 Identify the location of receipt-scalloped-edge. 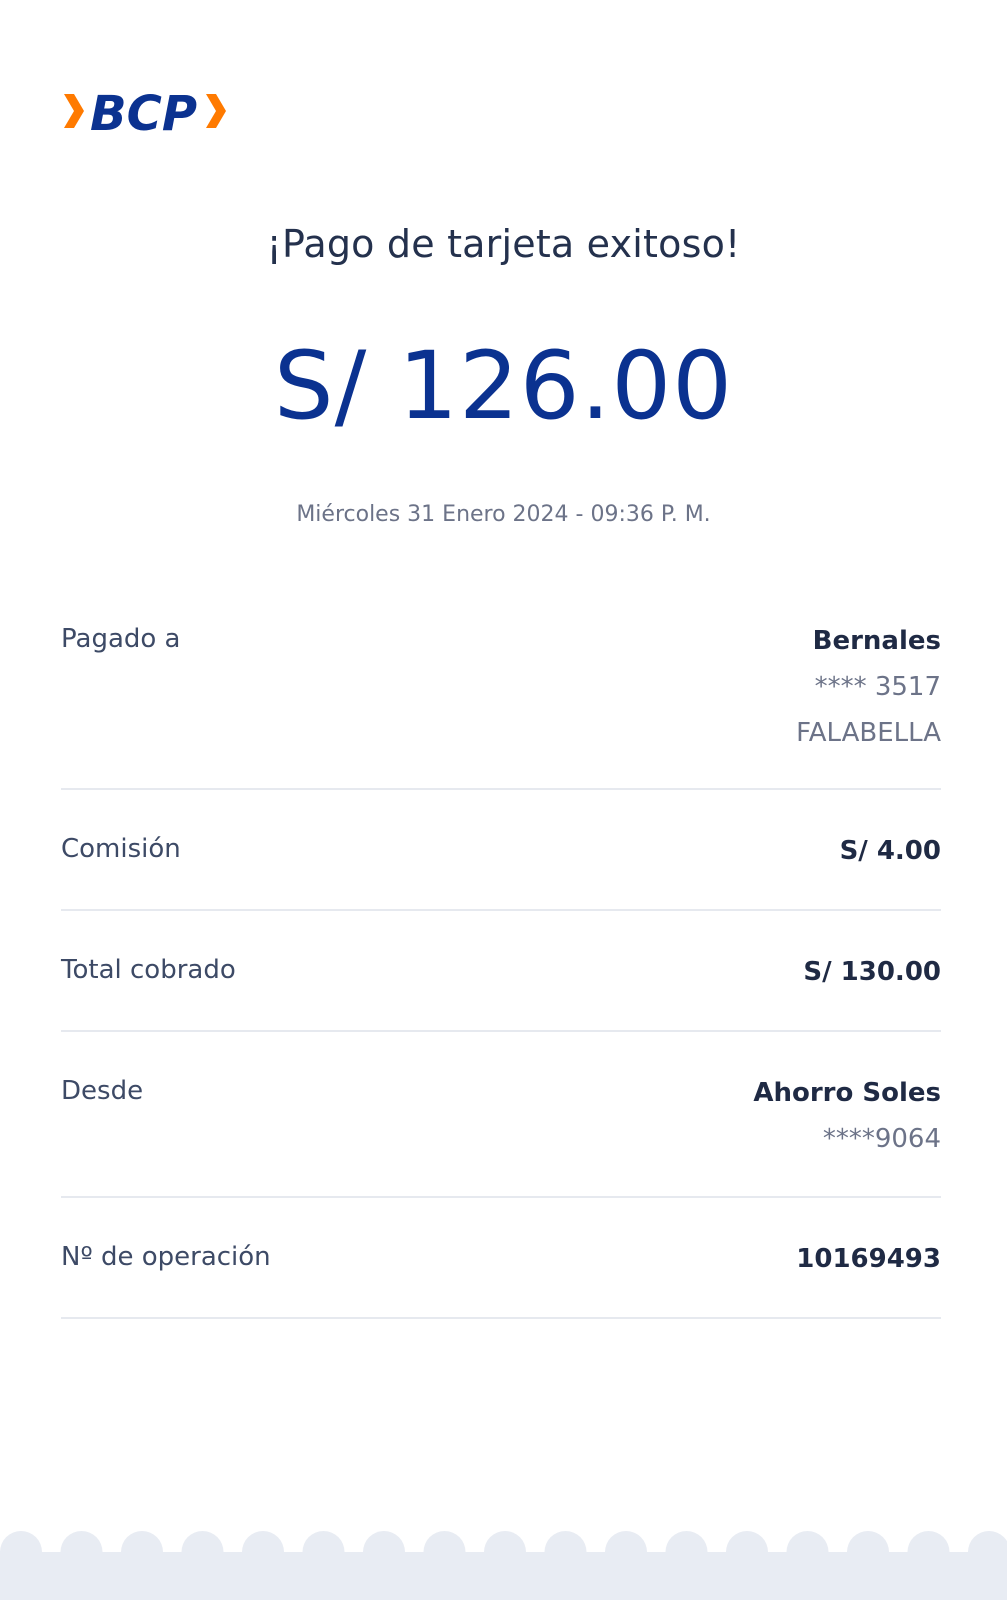
(503, 1565).